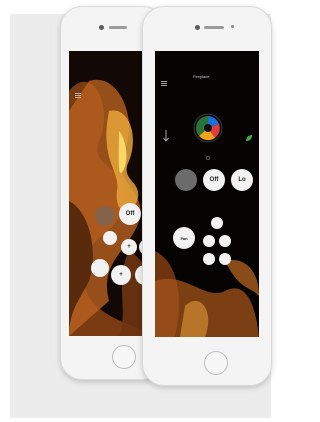  I want to click on leaf-icon, so click(249, 138).